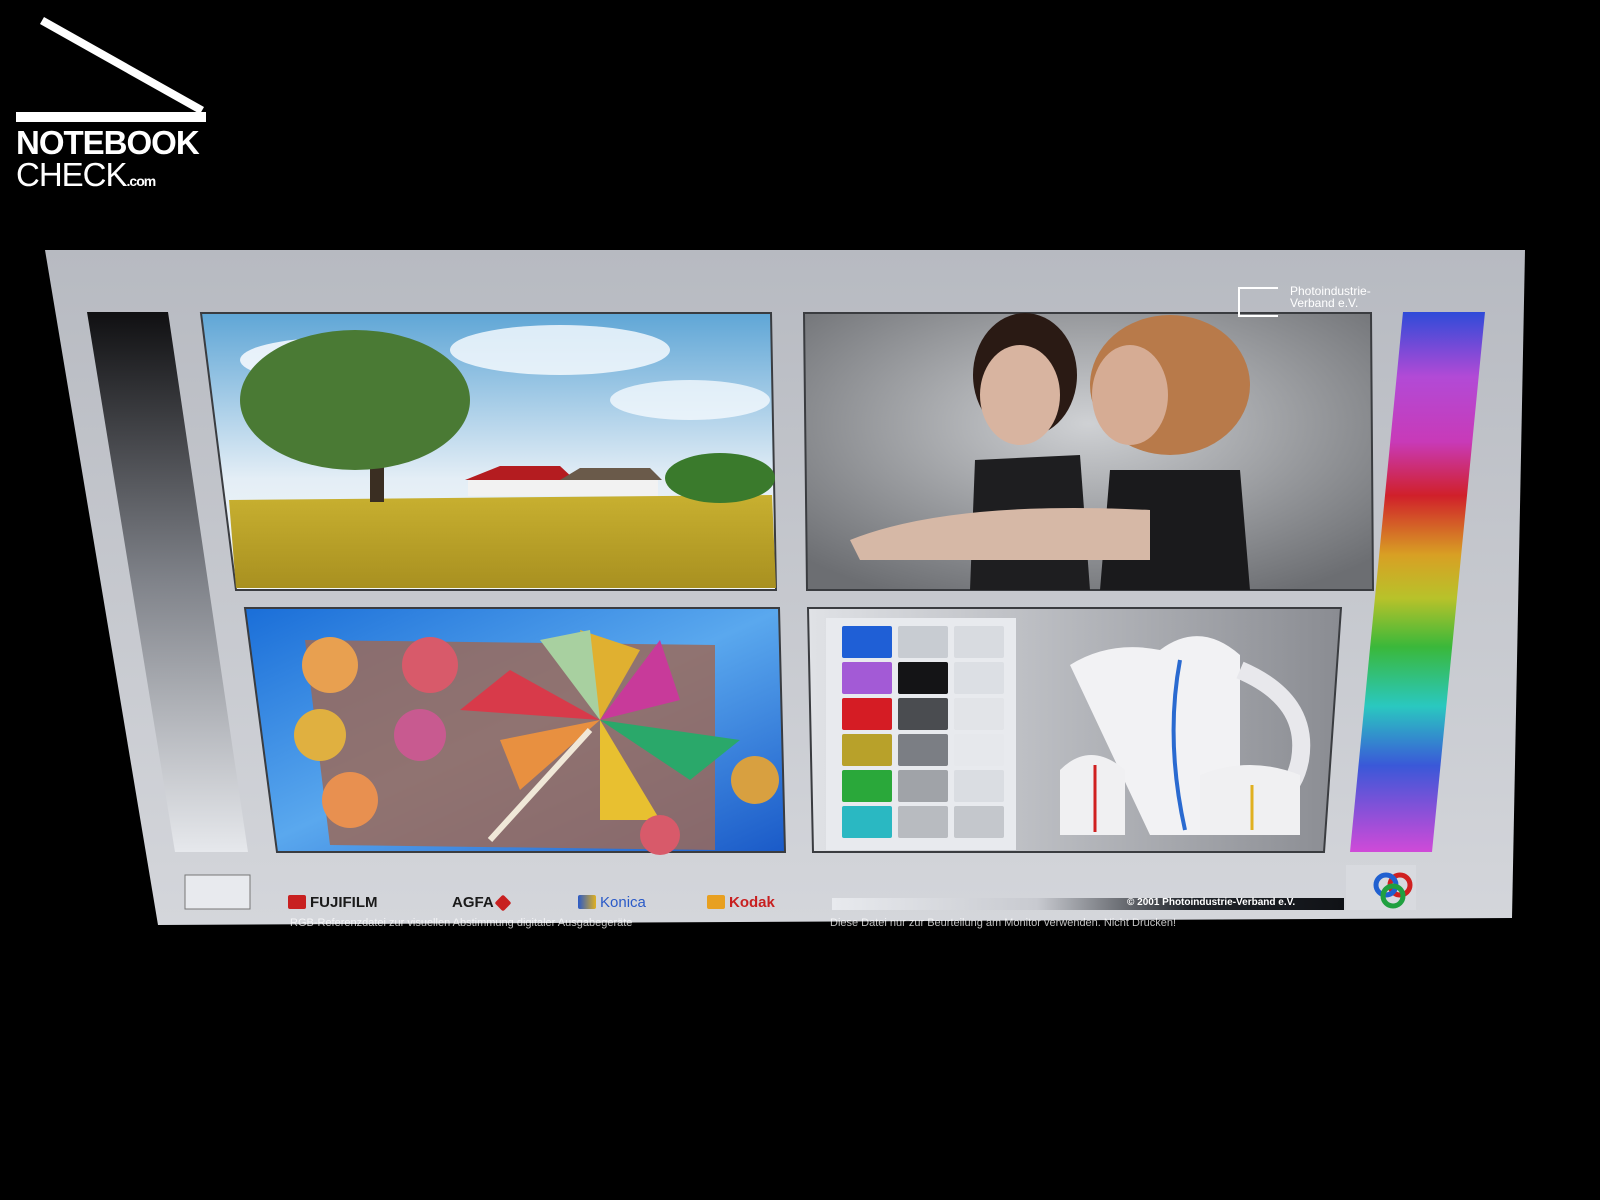 The width and height of the screenshot is (1600, 1200). I want to click on brand-konica: Konica, so click(612, 902).